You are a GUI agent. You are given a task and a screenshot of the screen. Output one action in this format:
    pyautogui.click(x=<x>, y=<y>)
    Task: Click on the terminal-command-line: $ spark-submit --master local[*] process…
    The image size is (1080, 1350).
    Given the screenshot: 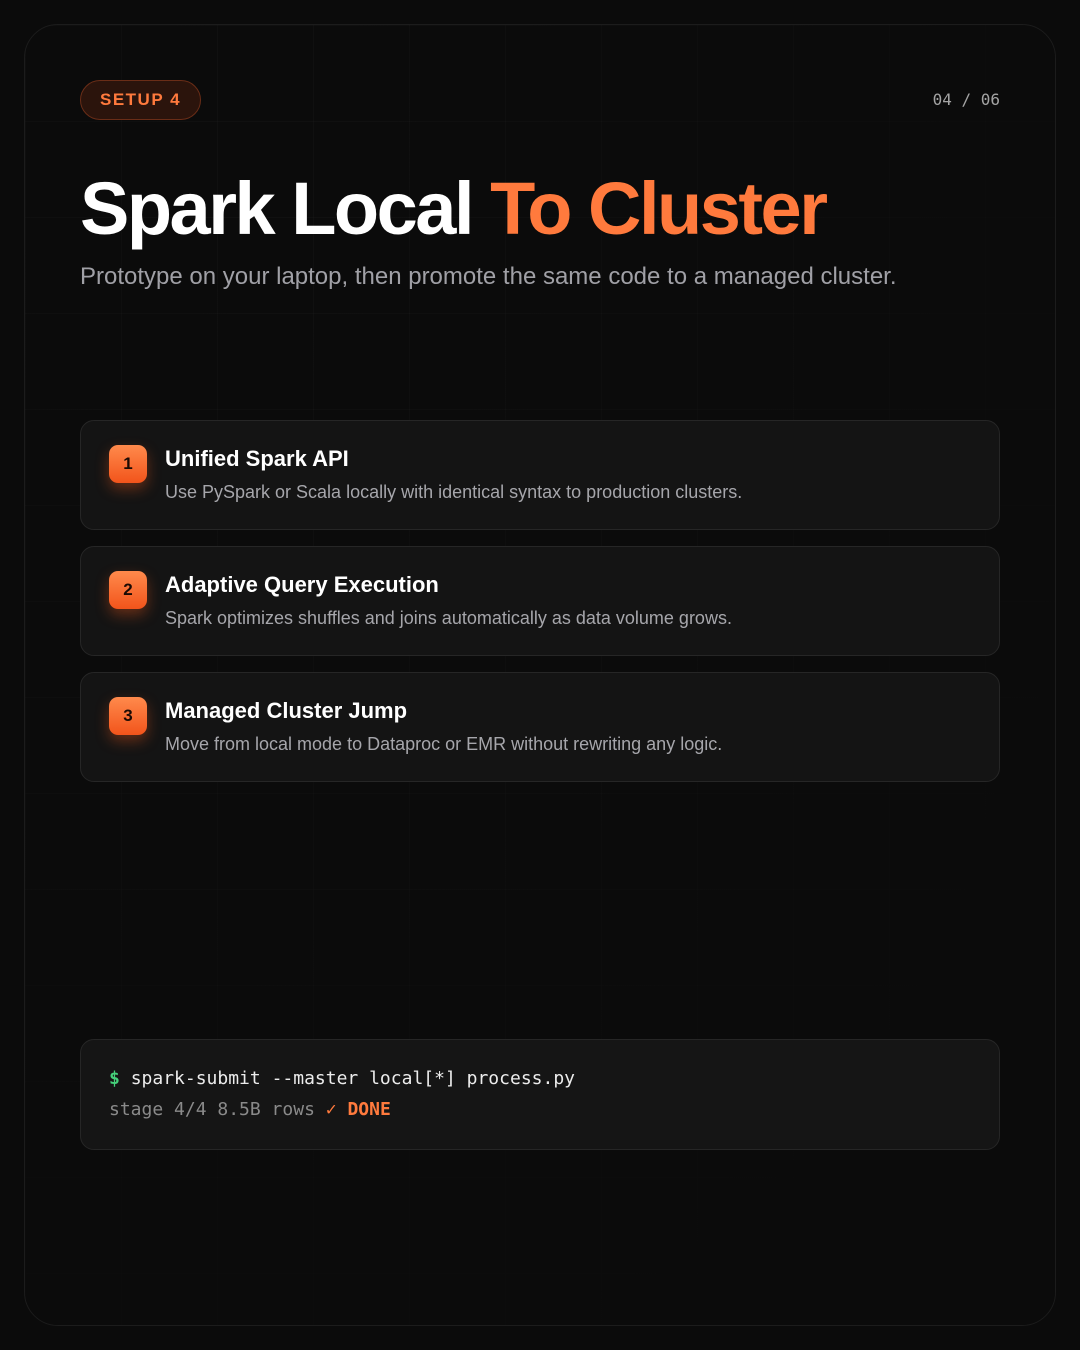 What is the action you would take?
    pyautogui.click(x=342, y=1078)
    